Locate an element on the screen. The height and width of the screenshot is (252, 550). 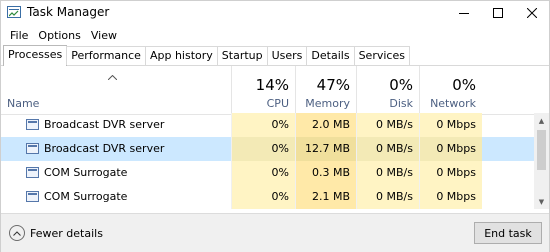
process-memory: 2.0 MB is located at coordinates (325, 125).